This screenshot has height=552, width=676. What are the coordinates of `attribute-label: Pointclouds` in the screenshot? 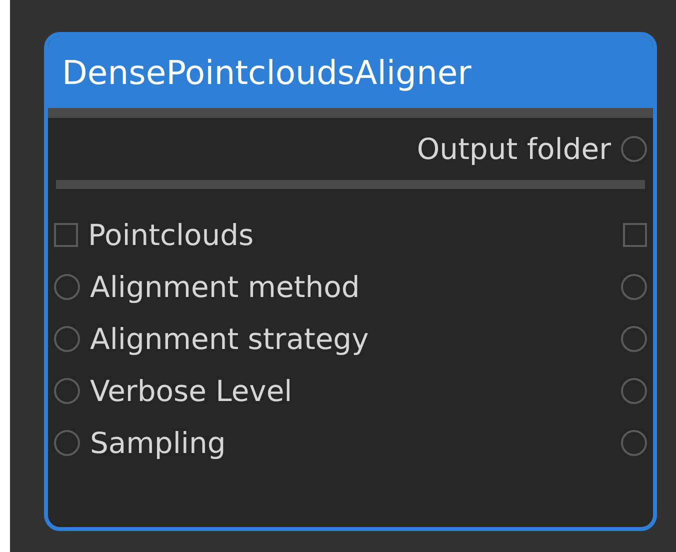 It's located at (171, 235).